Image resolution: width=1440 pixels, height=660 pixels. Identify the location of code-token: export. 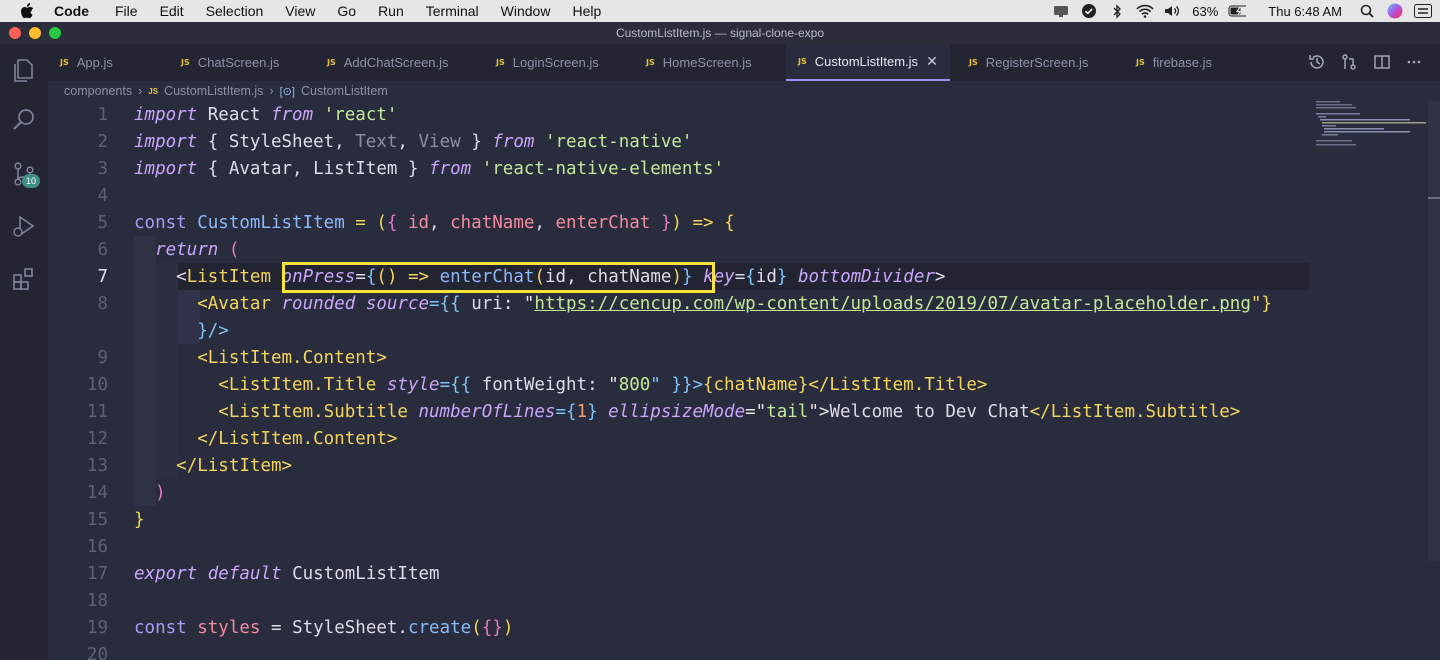
(166, 574).